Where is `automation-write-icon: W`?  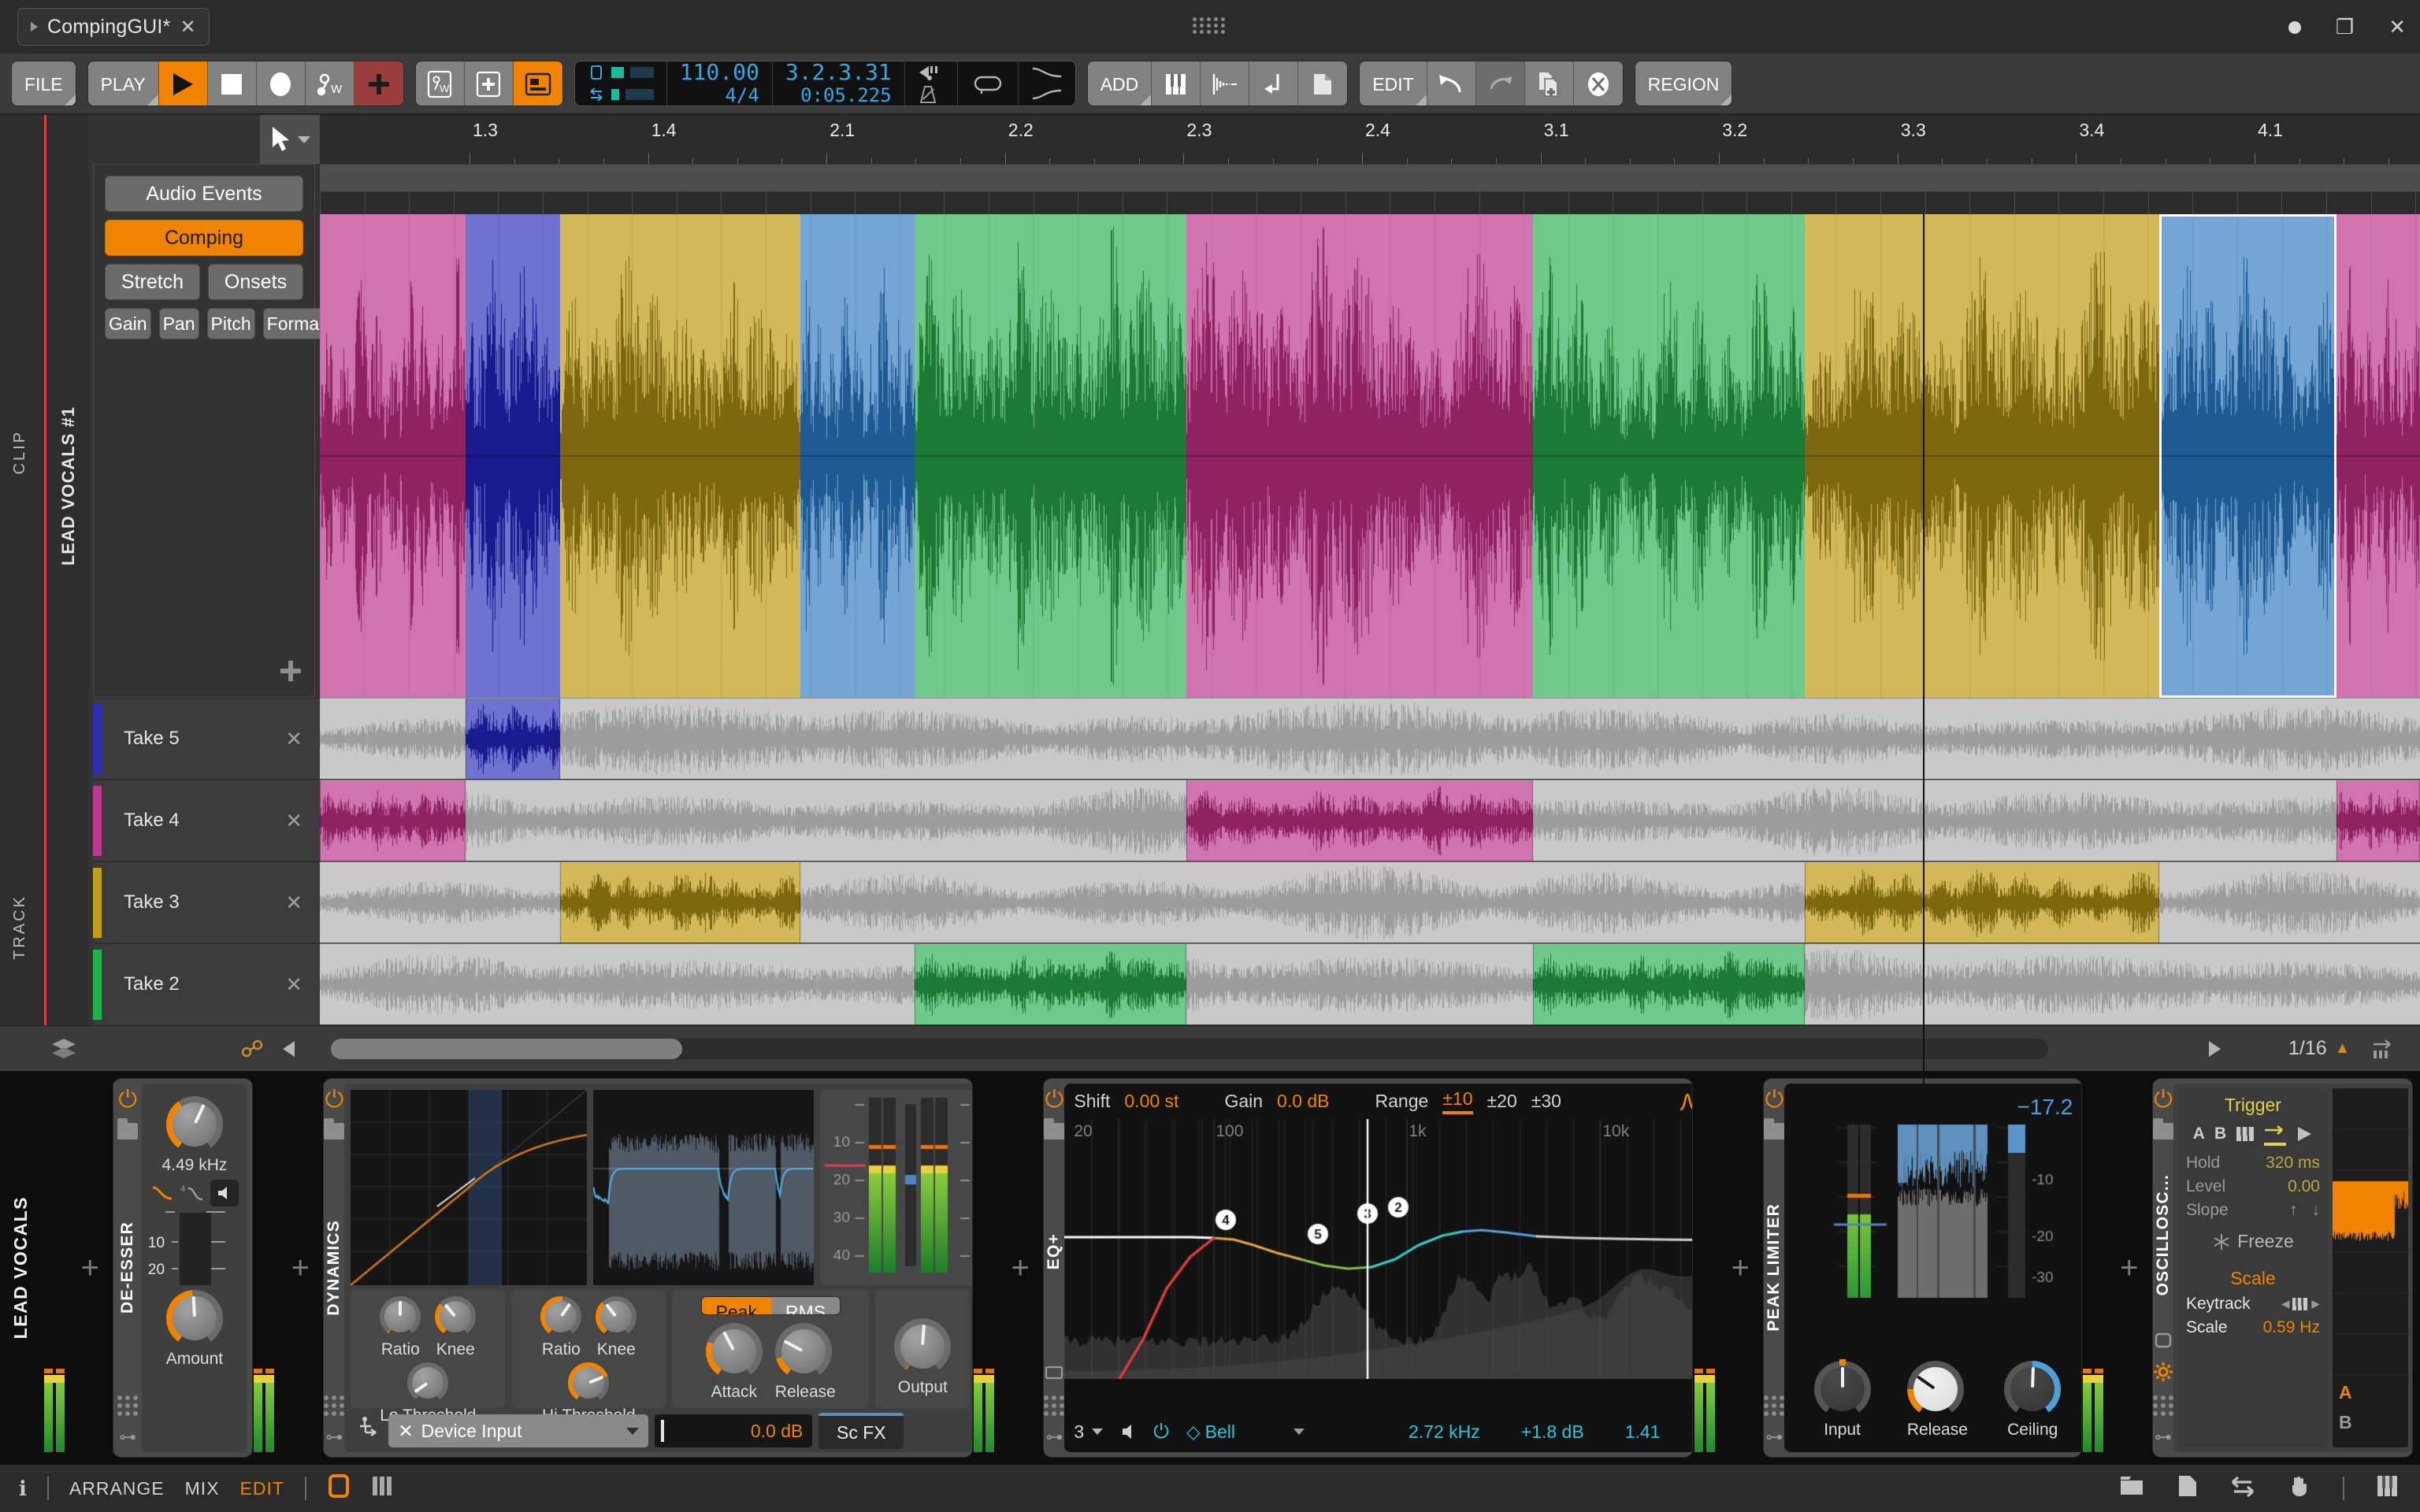
automation-write-icon: W is located at coordinates (329, 83).